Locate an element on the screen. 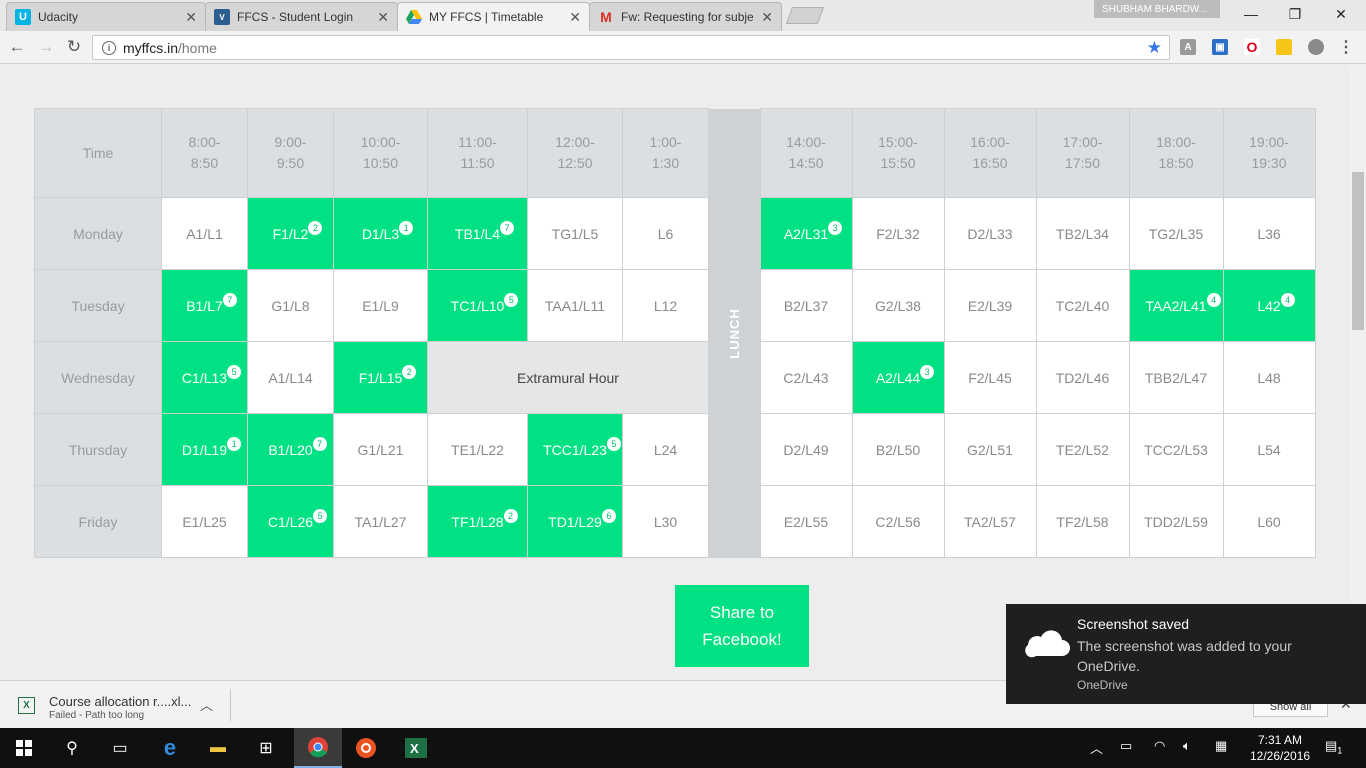  slot-cell: L6 is located at coordinates (665, 233).